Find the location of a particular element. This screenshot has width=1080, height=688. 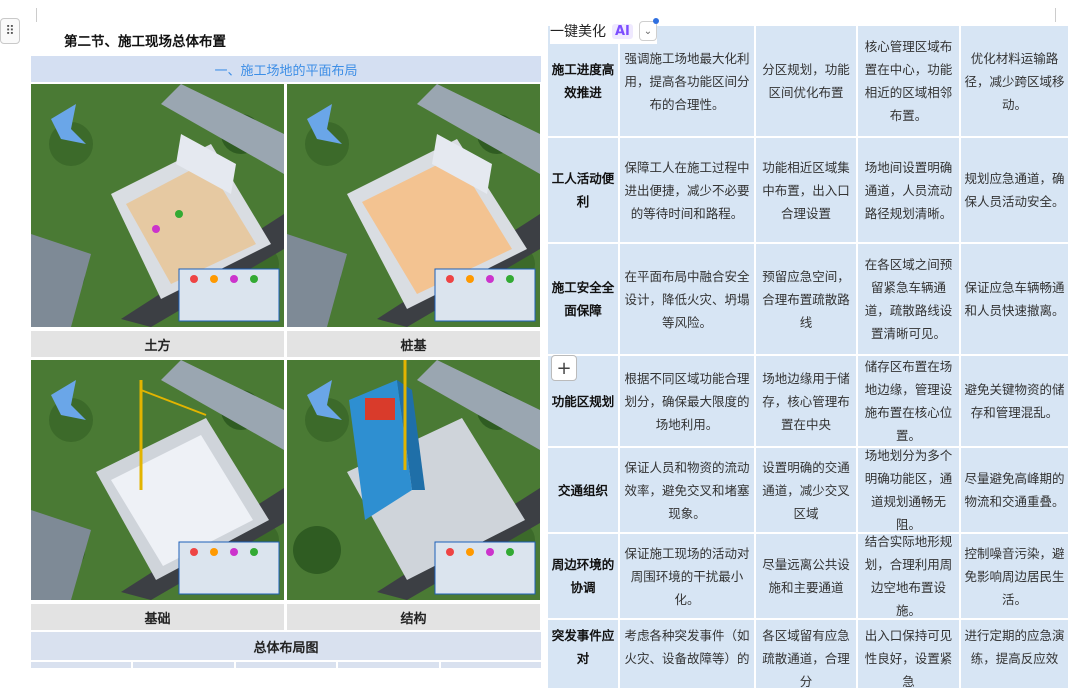

table-cell: 保证人员和物资的流动效率，避免交叉和堵塞现象。 is located at coordinates (687, 490).